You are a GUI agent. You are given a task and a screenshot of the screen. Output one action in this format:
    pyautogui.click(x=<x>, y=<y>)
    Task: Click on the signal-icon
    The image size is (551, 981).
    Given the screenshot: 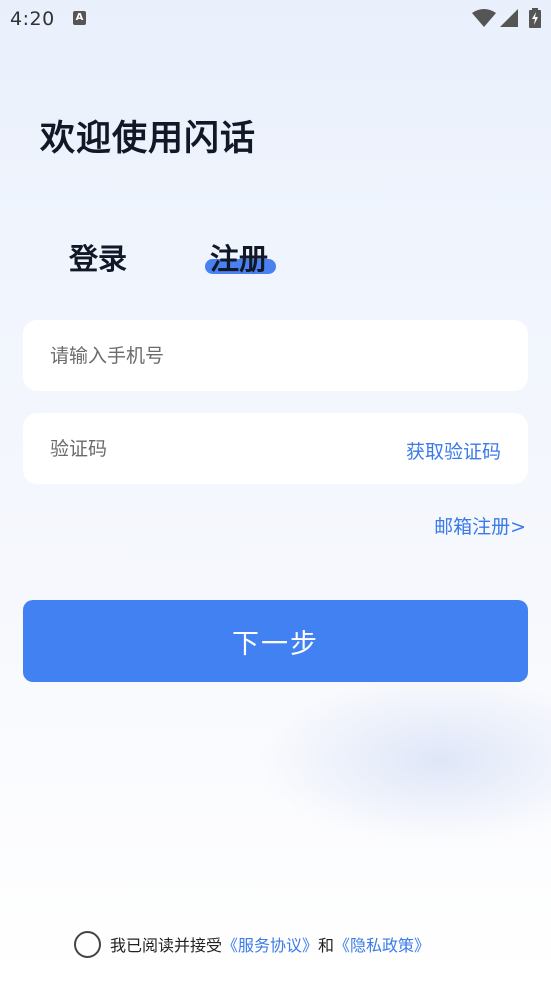 What is the action you would take?
    pyautogui.click(x=509, y=18)
    